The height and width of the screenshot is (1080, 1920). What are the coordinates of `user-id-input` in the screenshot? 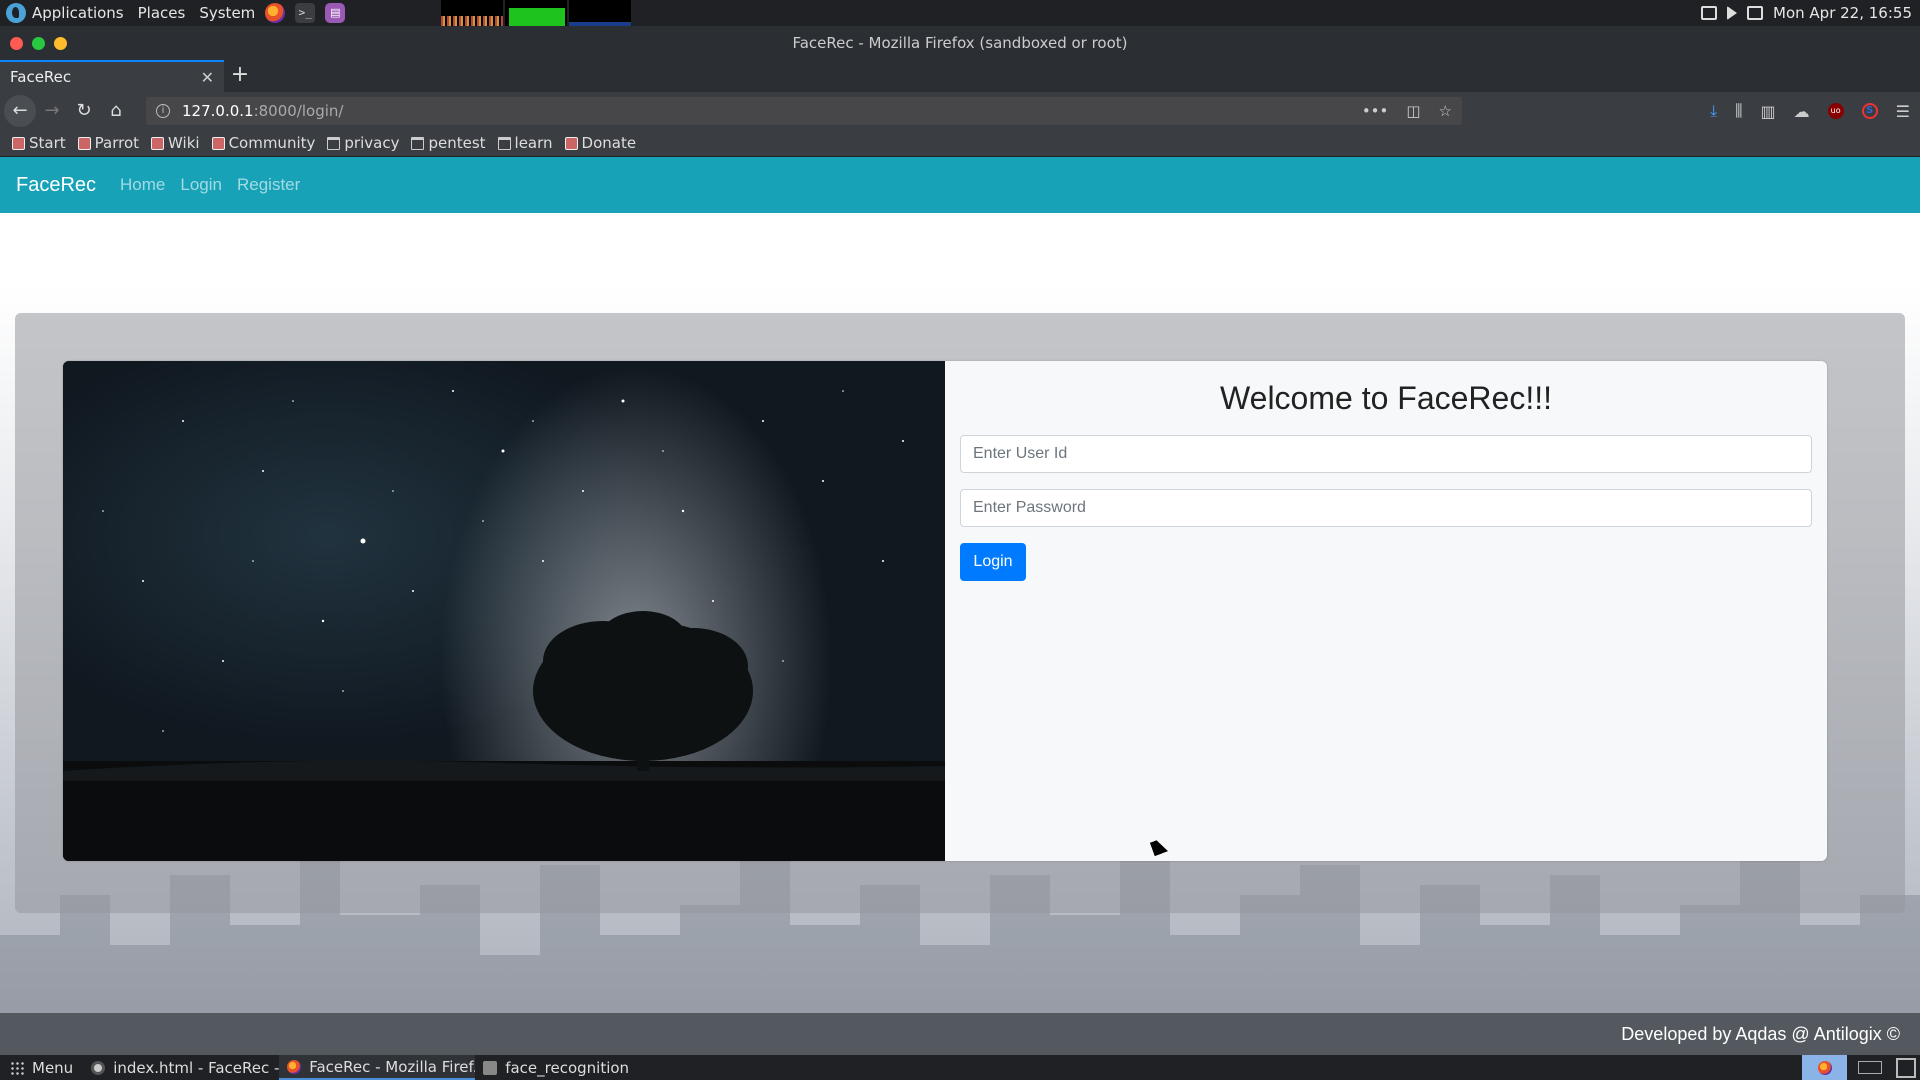 It's located at (1386, 454).